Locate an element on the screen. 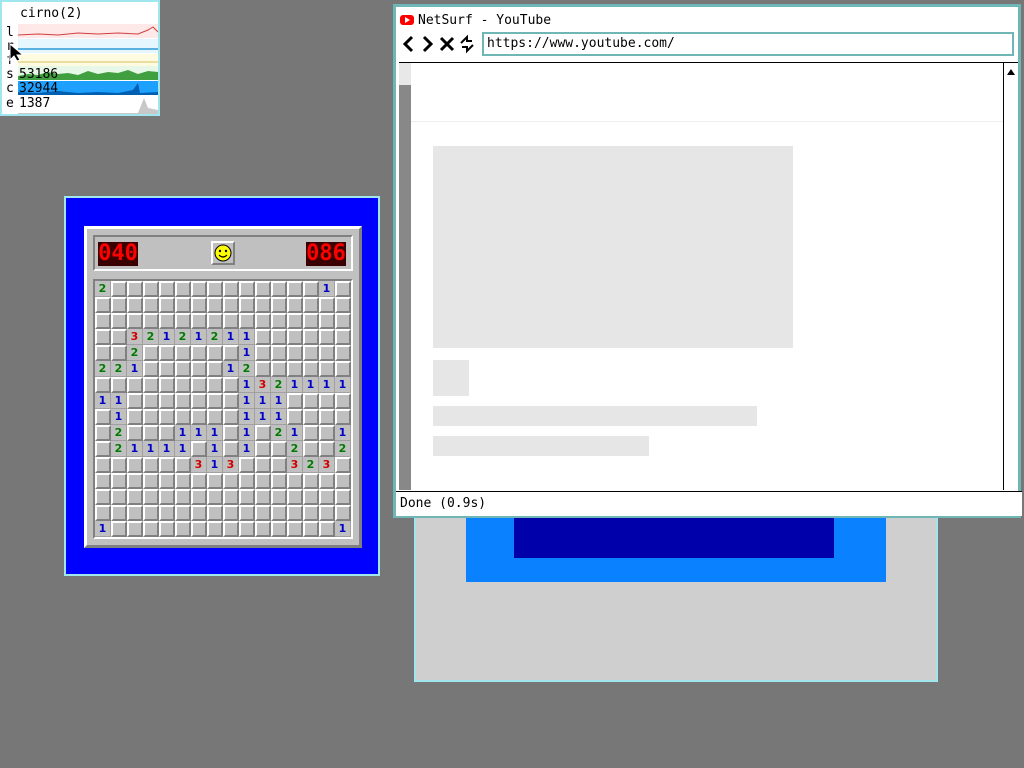  stop-button is located at coordinates (447, 44).